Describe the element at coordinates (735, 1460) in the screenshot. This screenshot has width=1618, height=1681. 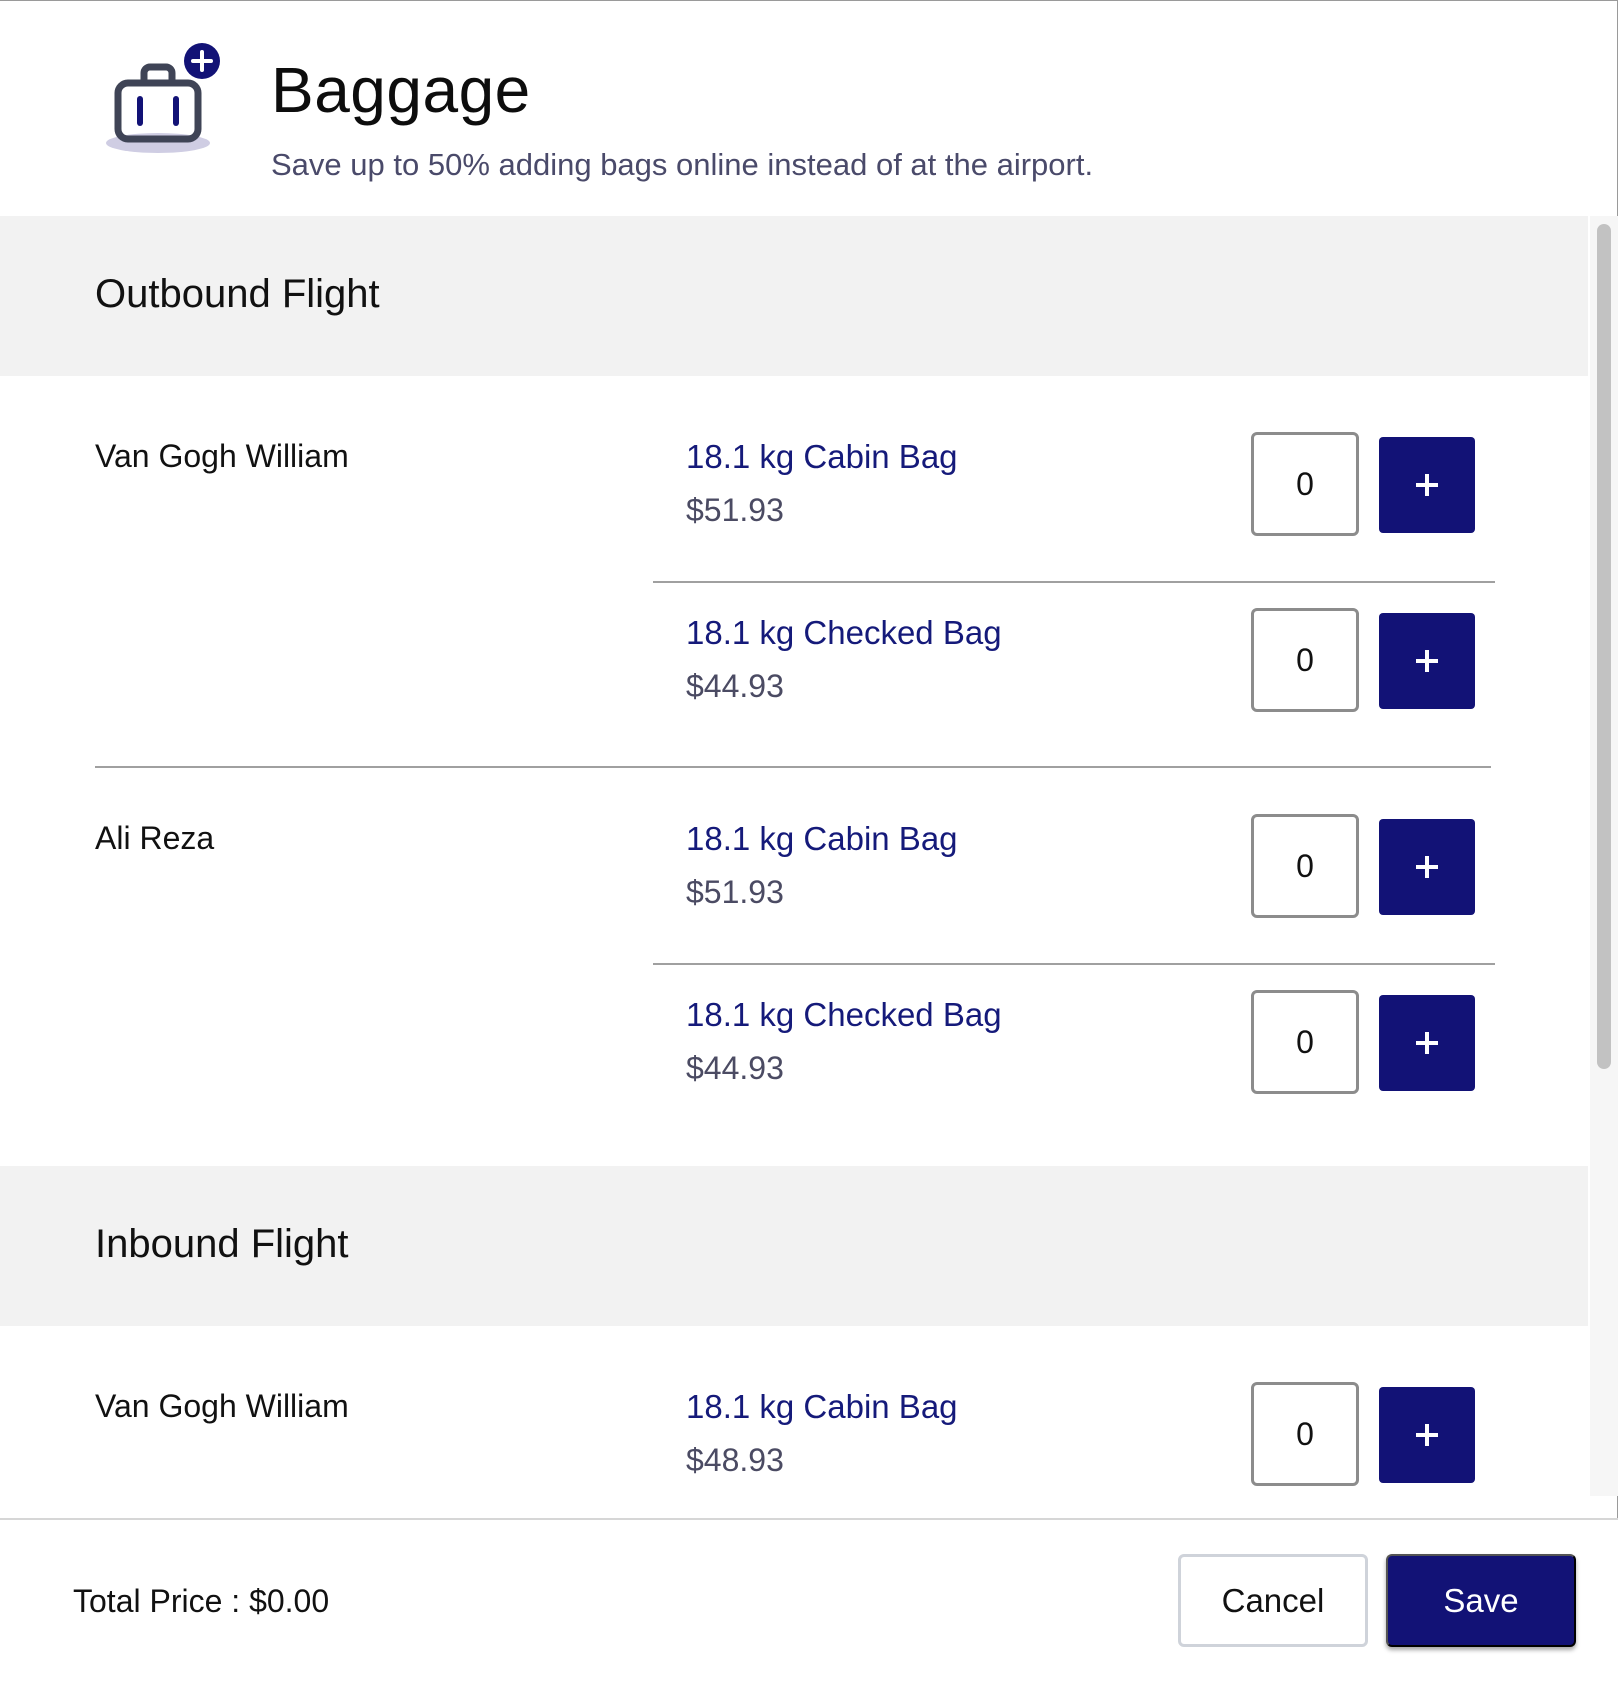
I see `bag-price: $48.93` at that location.